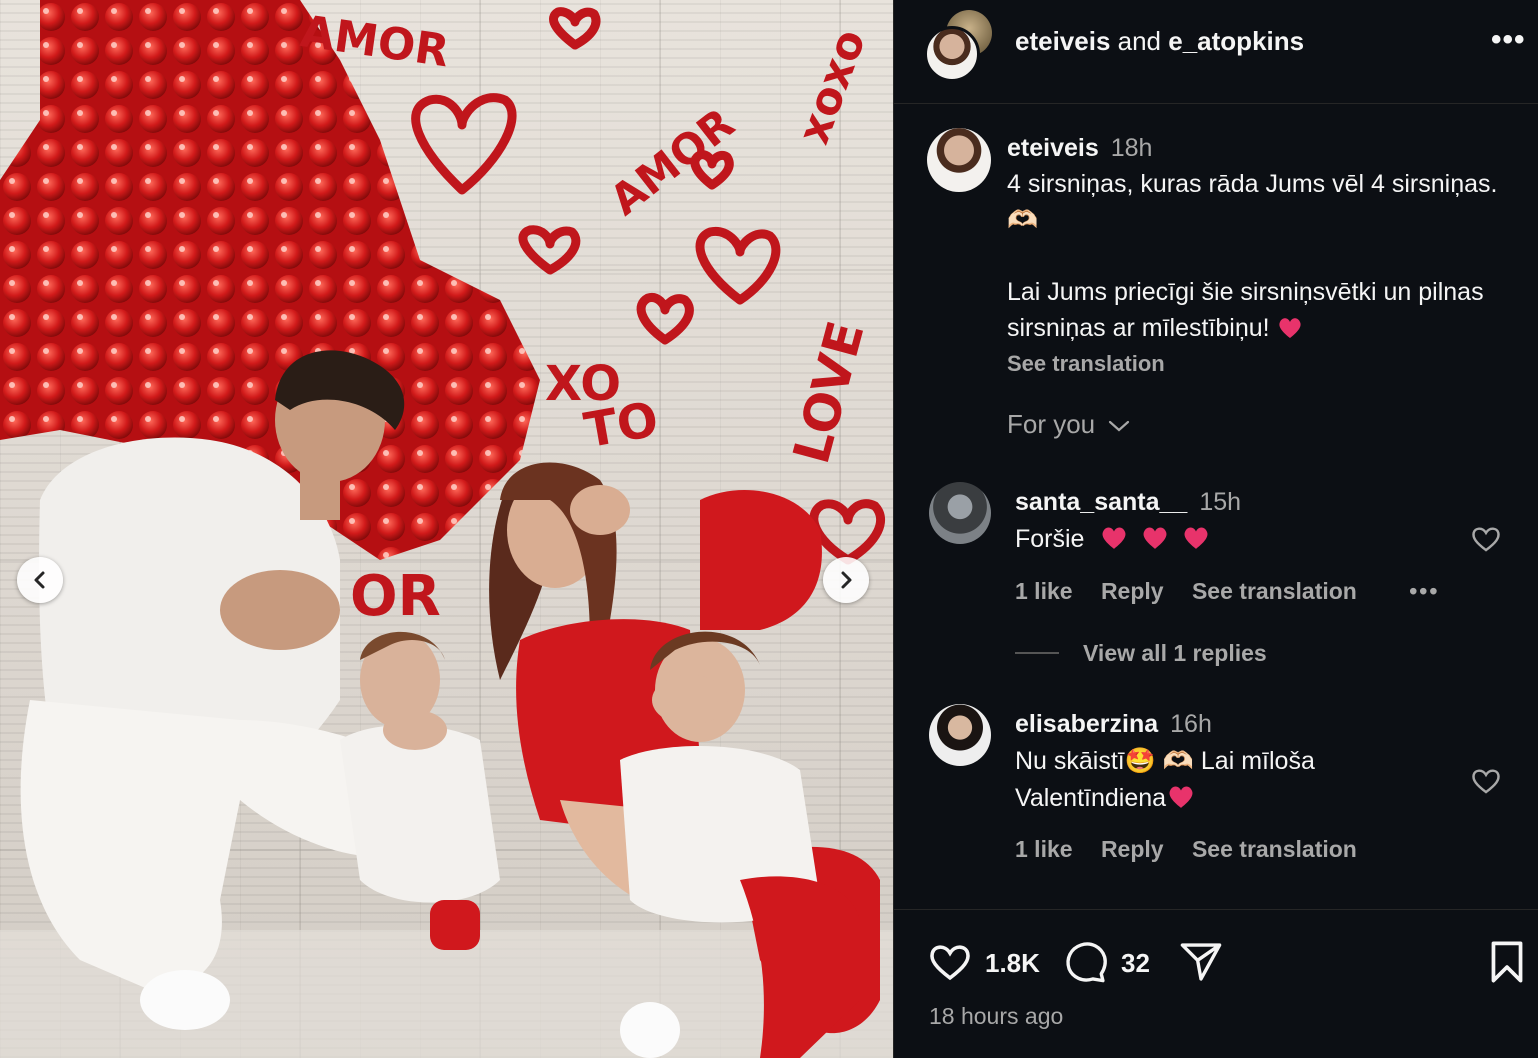 The width and height of the screenshot is (1538, 1058). Describe the element at coordinates (1037, 653) in the screenshot. I see `replies-divider` at that location.